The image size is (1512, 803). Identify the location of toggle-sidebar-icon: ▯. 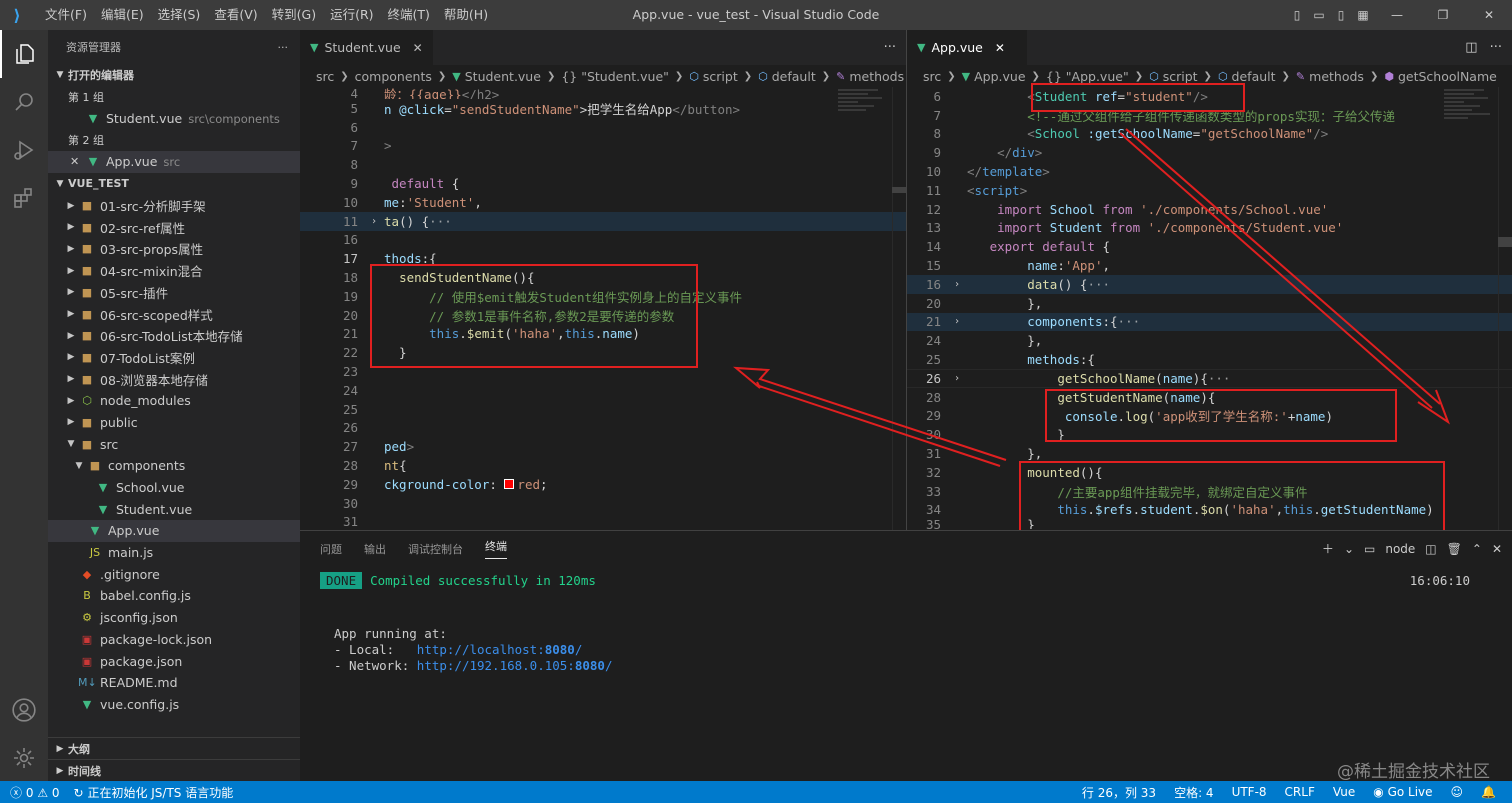
(1297, 15).